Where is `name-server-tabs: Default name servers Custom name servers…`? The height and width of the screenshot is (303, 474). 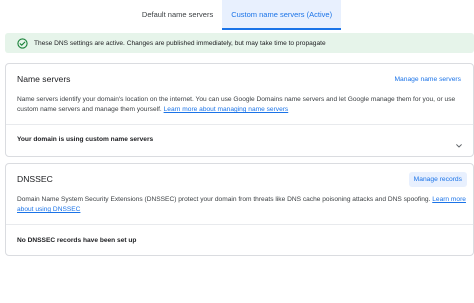 name-server-tabs: Default name servers Custom name servers… is located at coordinates (237, 15).